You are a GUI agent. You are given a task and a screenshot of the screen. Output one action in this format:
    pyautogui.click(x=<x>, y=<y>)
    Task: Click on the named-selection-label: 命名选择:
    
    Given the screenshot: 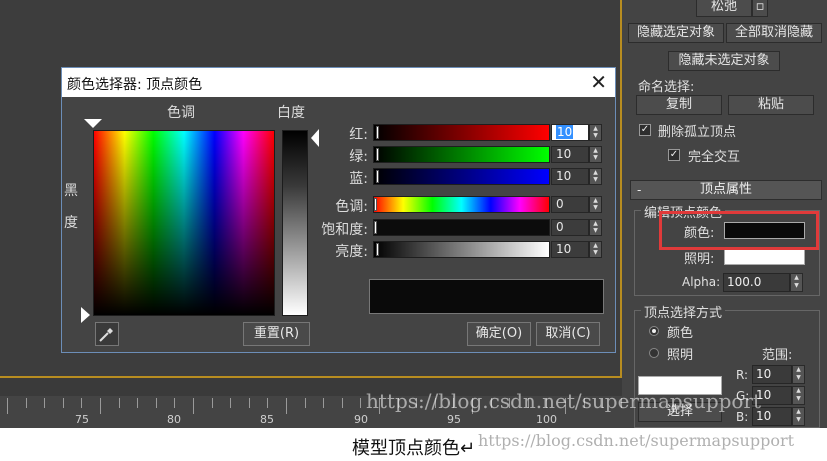 What is the action you would take?
    pyautogui.click(x=666, y=87)
    